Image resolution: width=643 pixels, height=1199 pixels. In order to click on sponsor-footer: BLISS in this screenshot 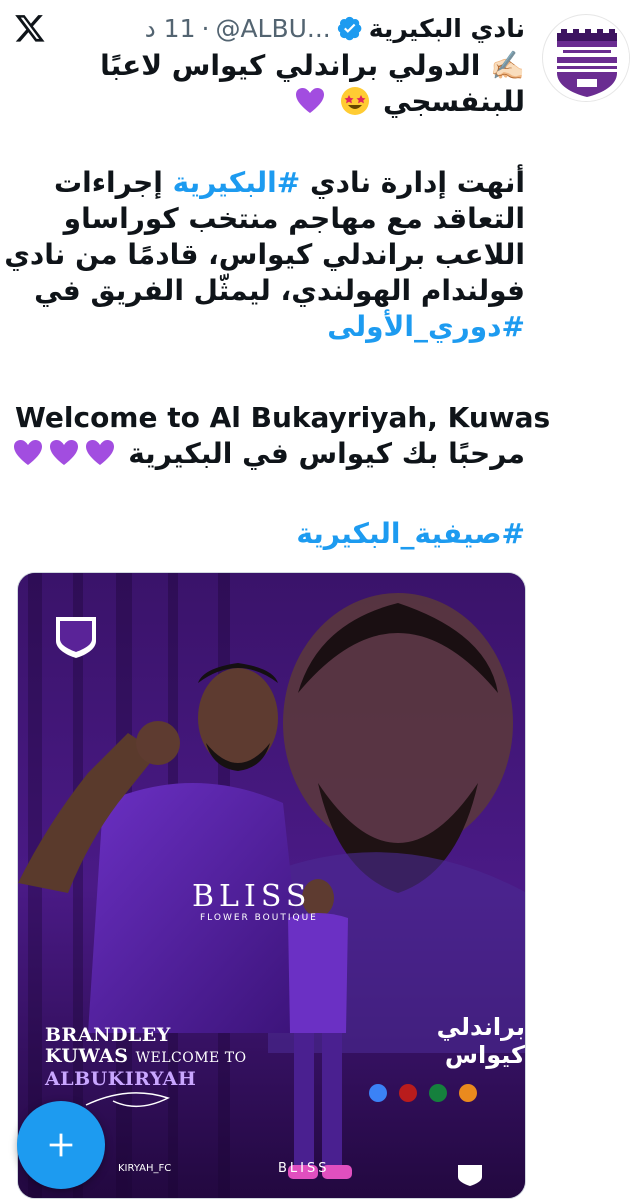, I will do `click(304, 1168)`.